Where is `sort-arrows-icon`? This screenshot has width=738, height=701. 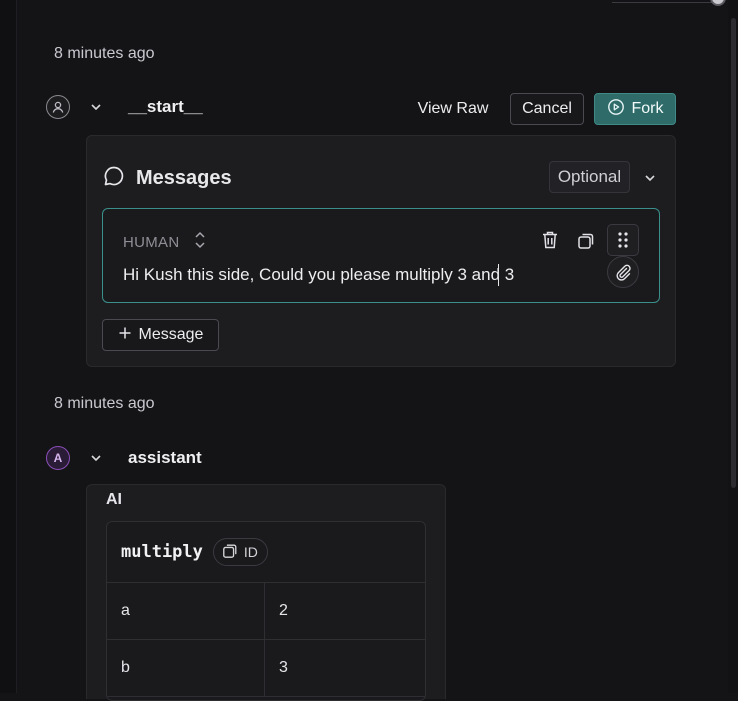
sort-arrows-icon is located at coordinates (200, 242).